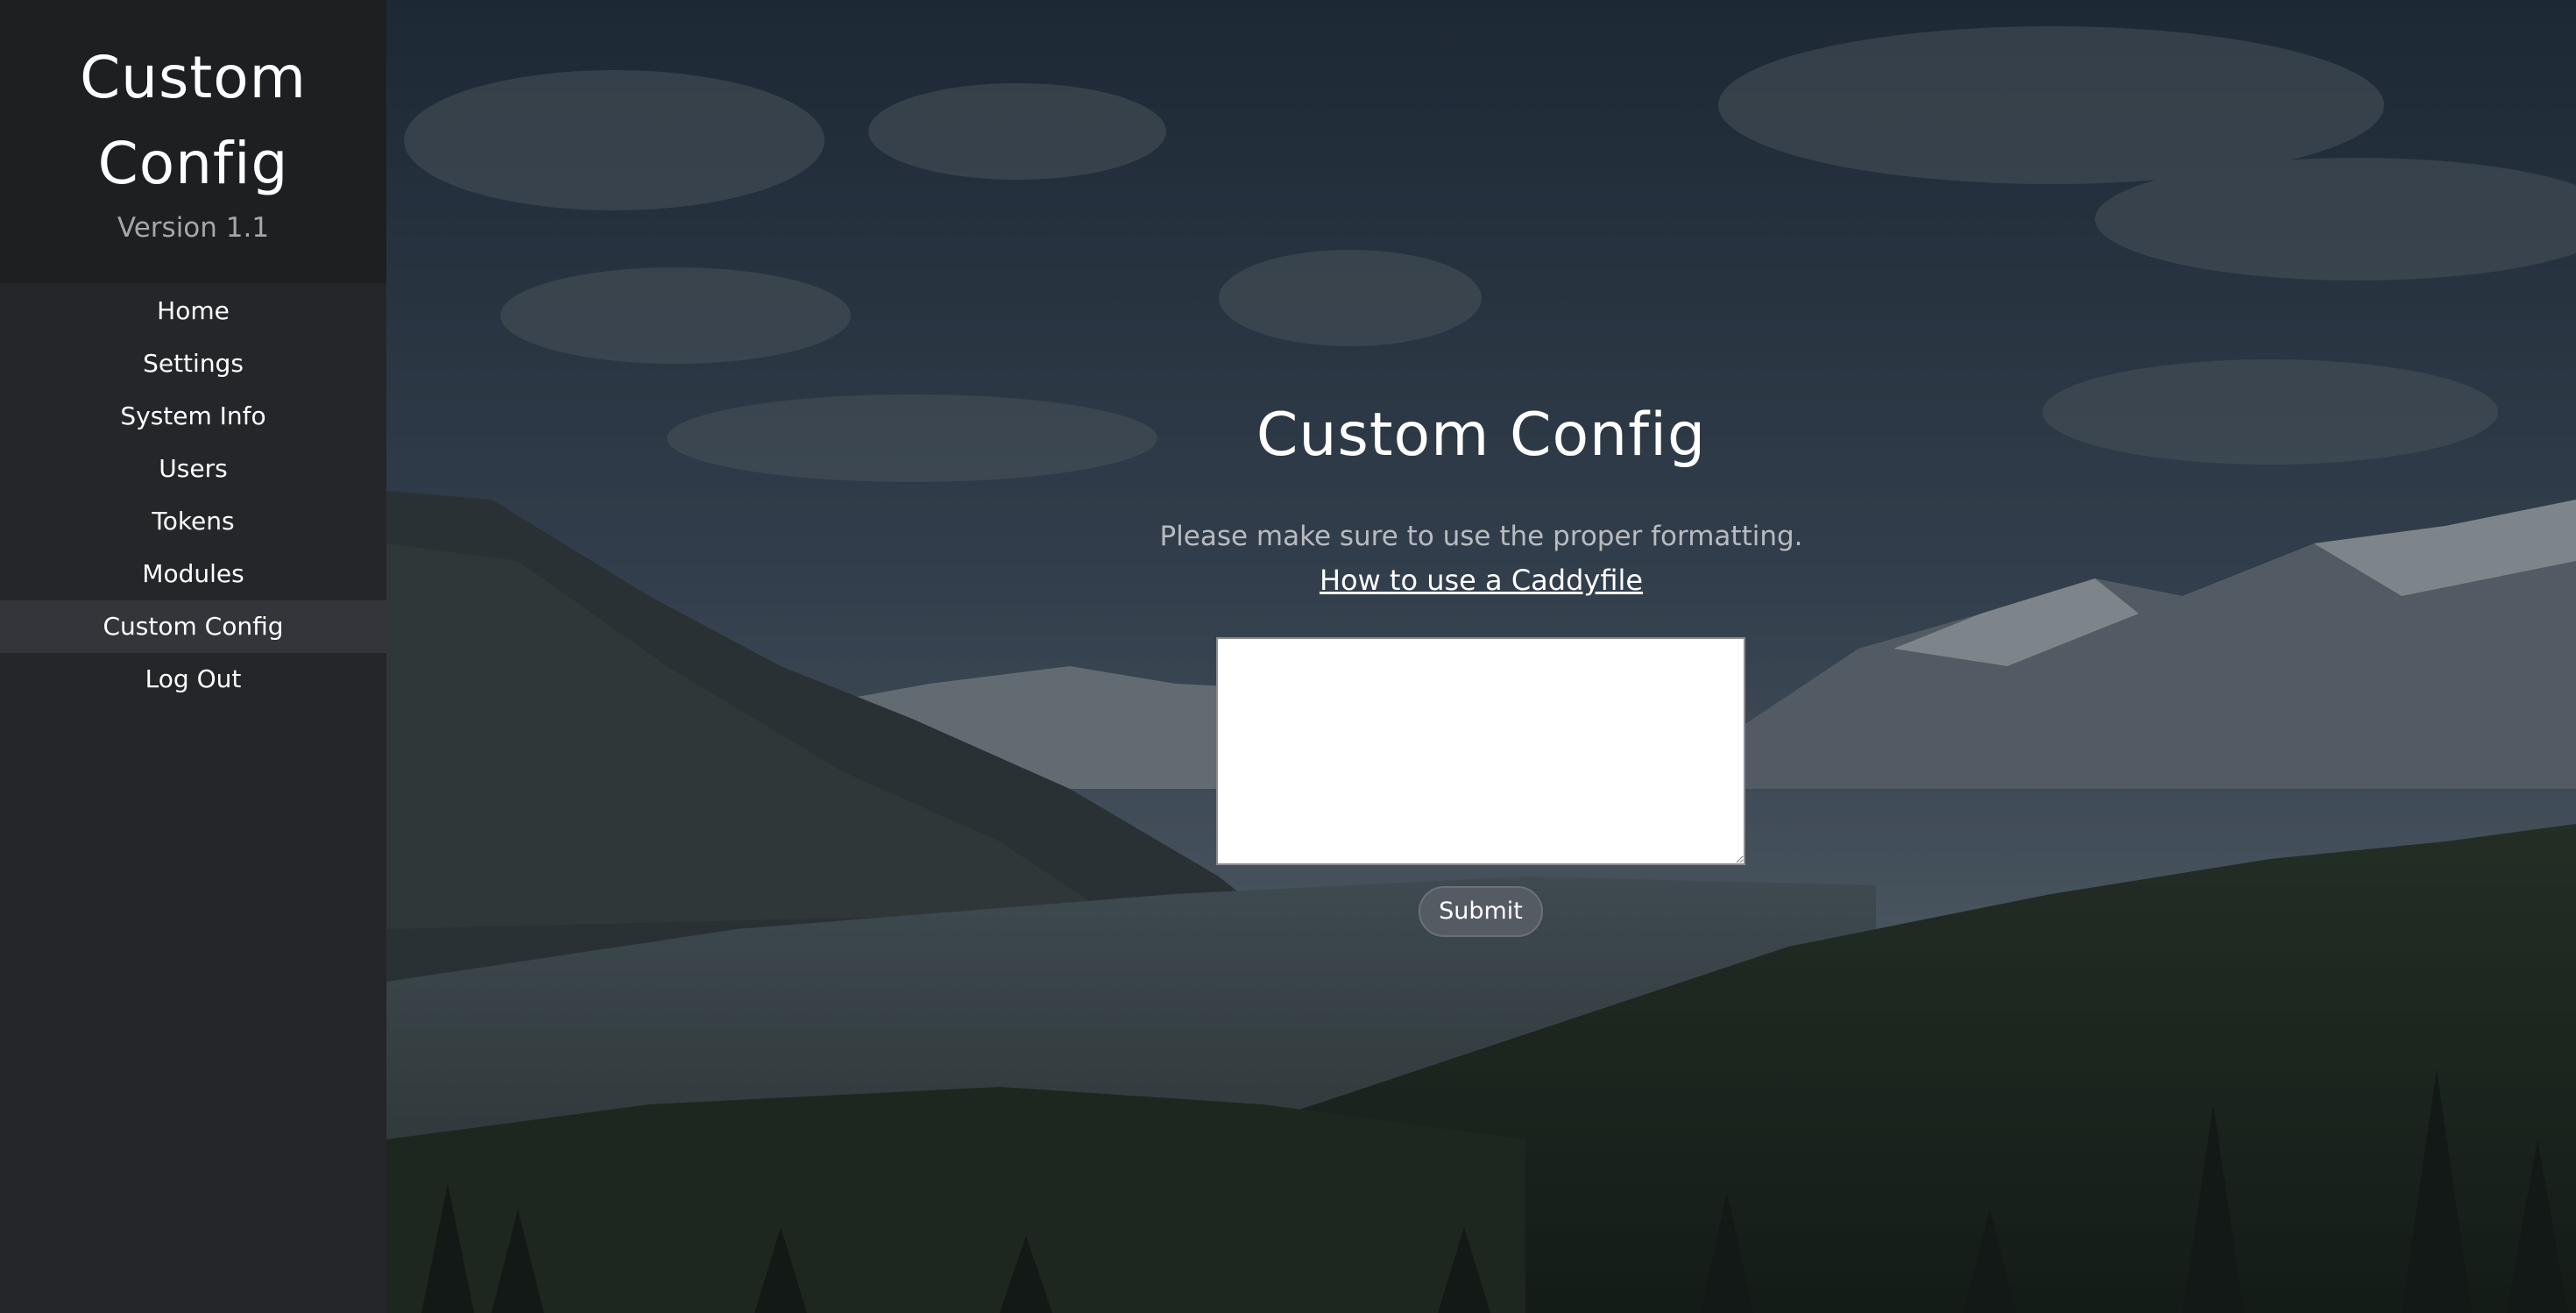 This screenshot has height=1313, width=2576. I want to click on sidebar-header: Custom Config Version 1.1, so click(193, 141).